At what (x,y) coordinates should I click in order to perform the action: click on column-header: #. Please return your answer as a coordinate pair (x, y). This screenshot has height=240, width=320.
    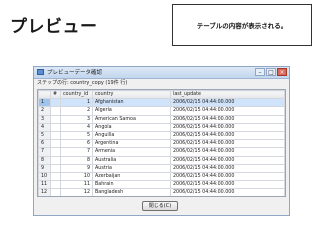
    Looking at the image, I should click on (55, 95).